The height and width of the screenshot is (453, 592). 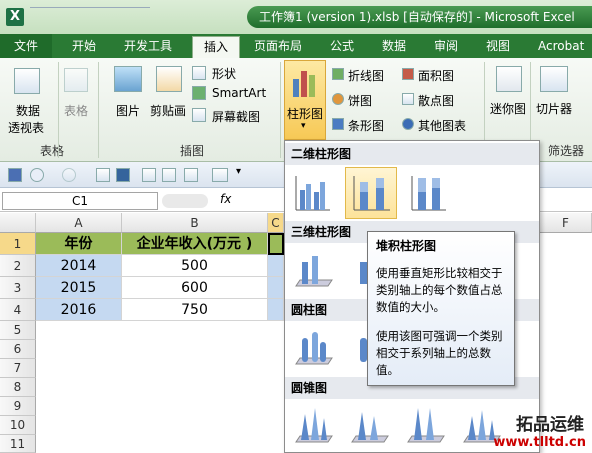 I want to click on percent-stacked-column-option, so click(x=428, y=193).